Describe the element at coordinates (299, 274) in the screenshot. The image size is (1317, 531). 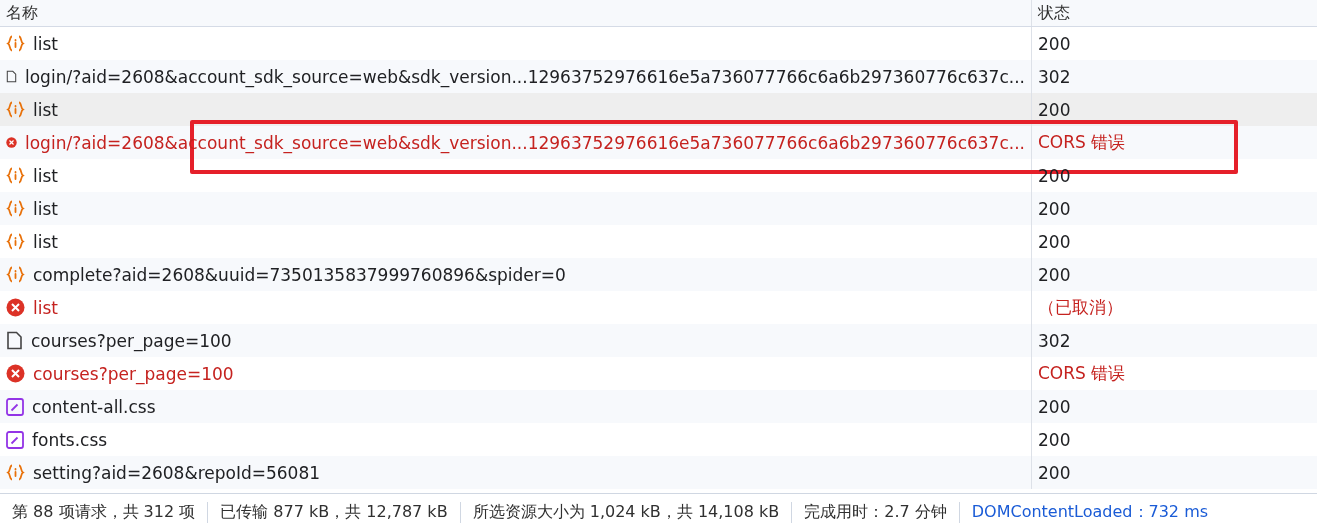
I see `request-name: complete?aid=2608&uuid=7350135837999760896&spider=0` at that location.